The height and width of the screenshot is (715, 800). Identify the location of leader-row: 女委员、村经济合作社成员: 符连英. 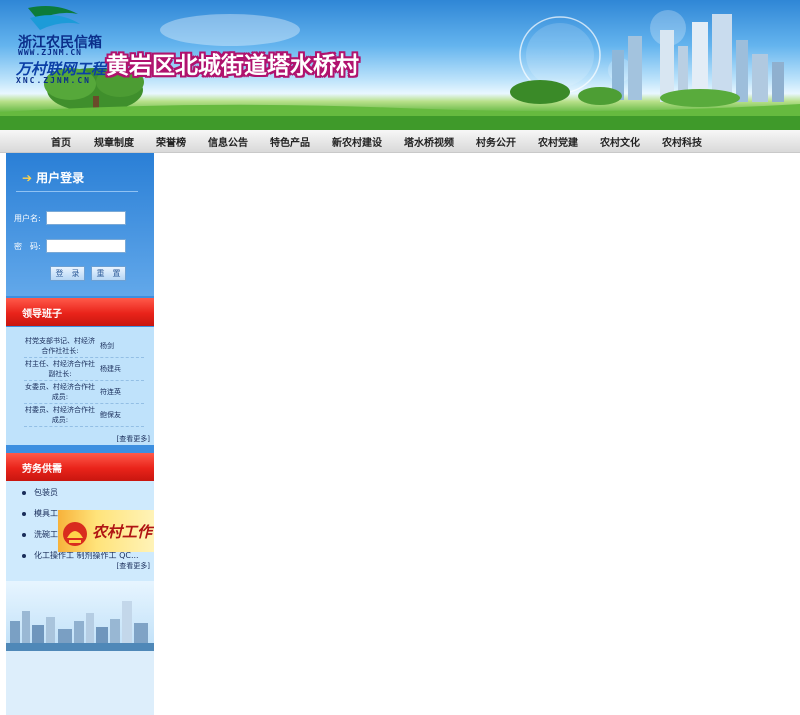
(84, 392).